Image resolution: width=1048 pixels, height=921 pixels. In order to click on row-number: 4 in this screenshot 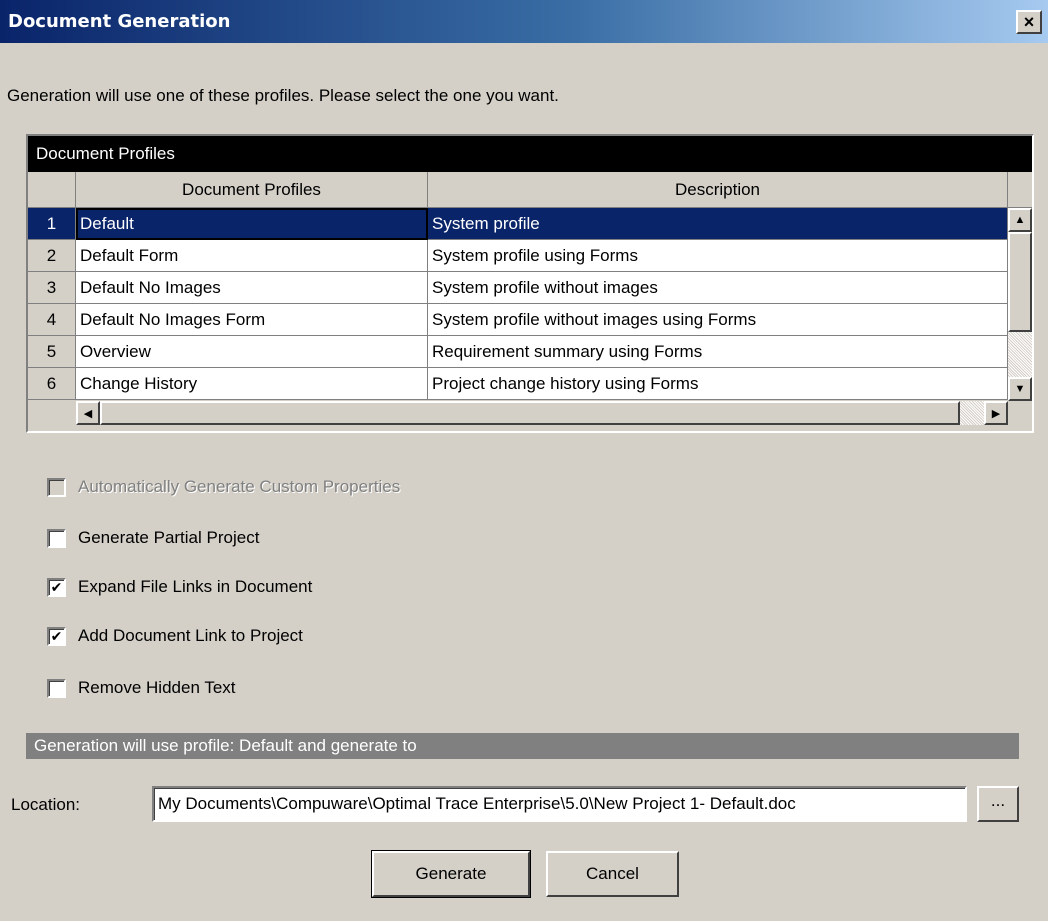, I will do `click(52, 320)`.